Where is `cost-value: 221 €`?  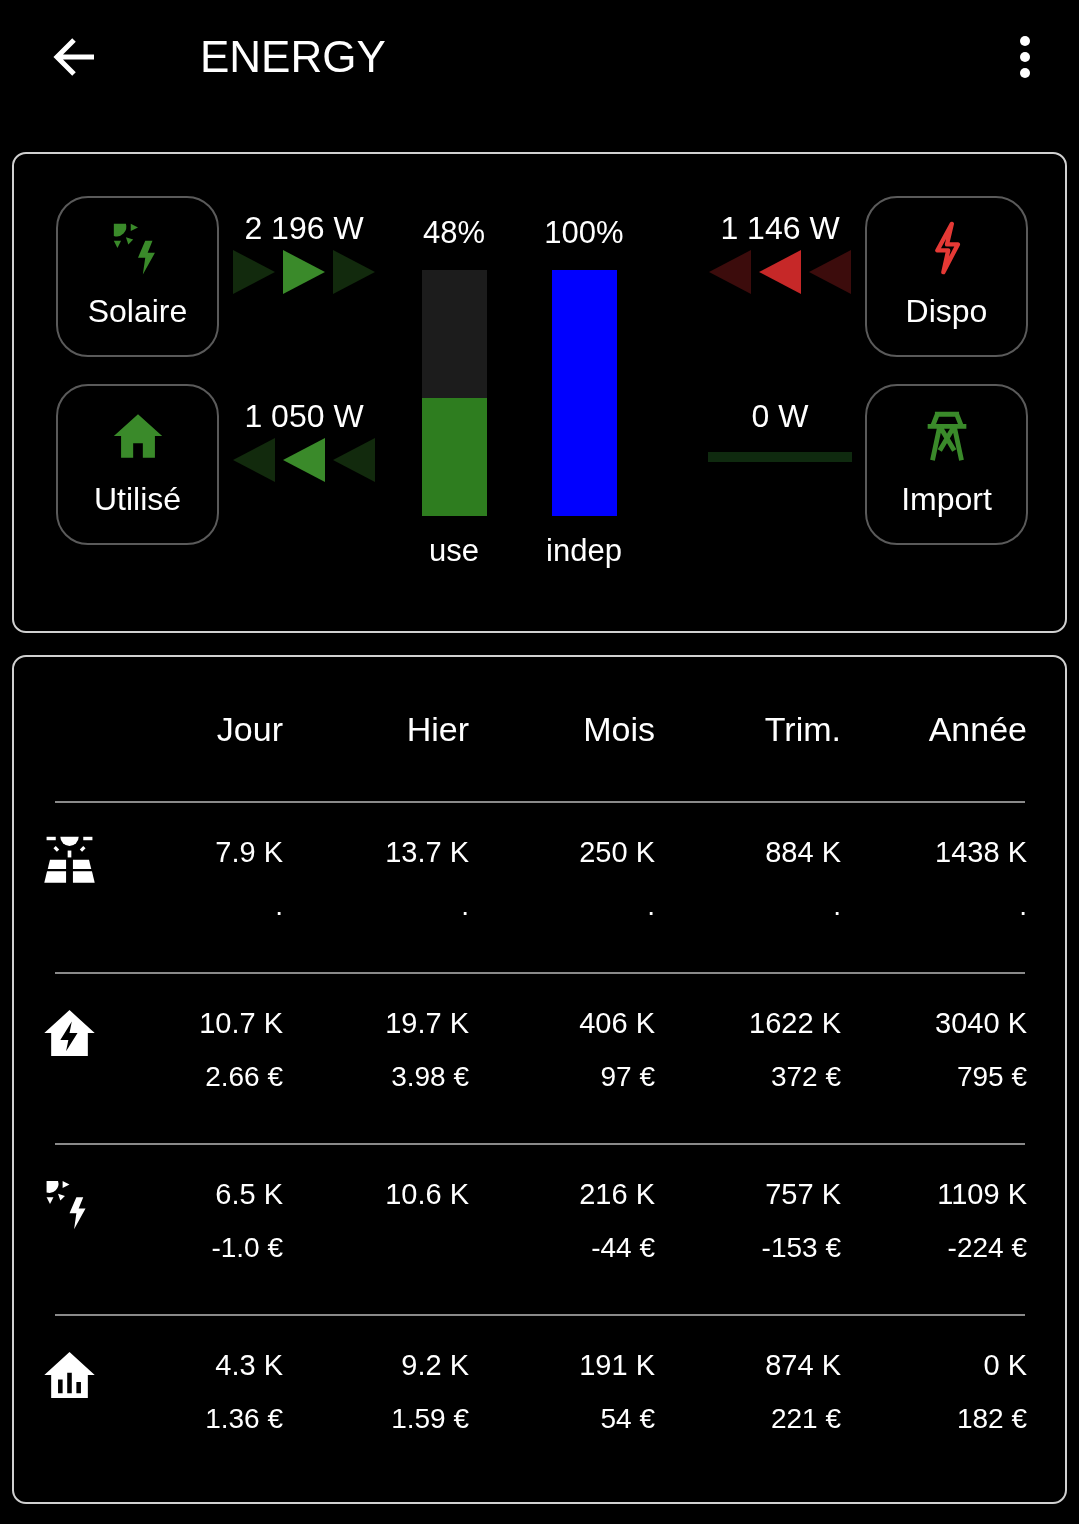 cost-value: 221 € is located at coordinates (805, 1419).